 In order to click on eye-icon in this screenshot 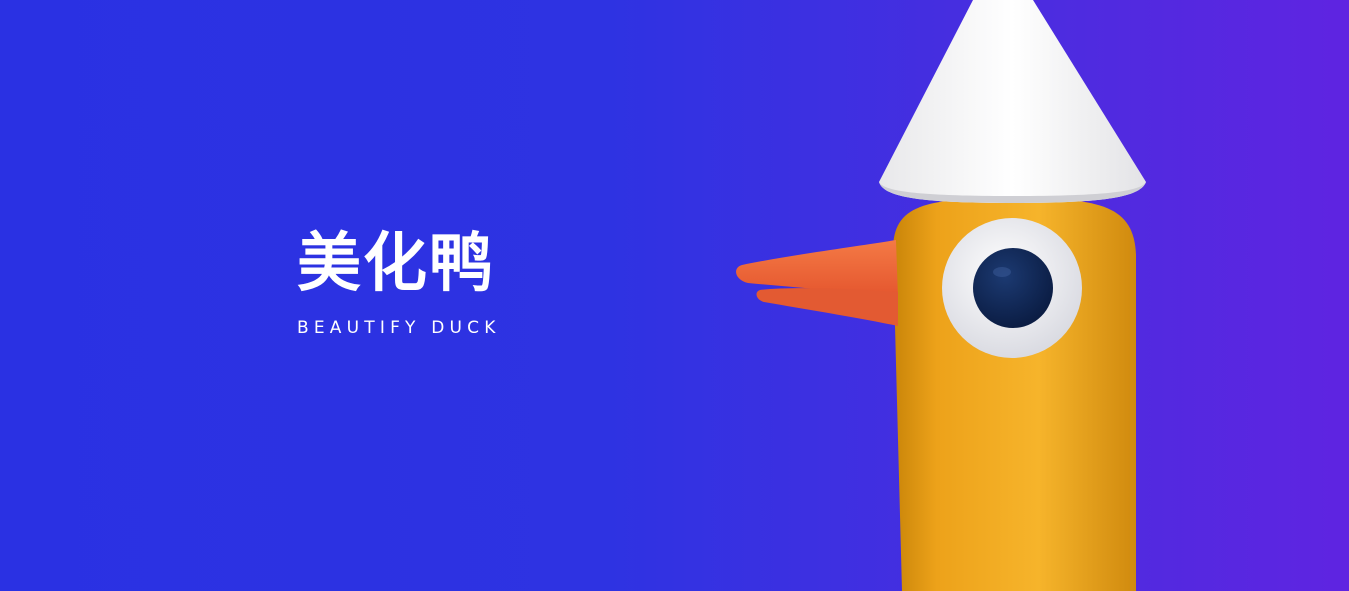, I will do `click(1012, 288)`.